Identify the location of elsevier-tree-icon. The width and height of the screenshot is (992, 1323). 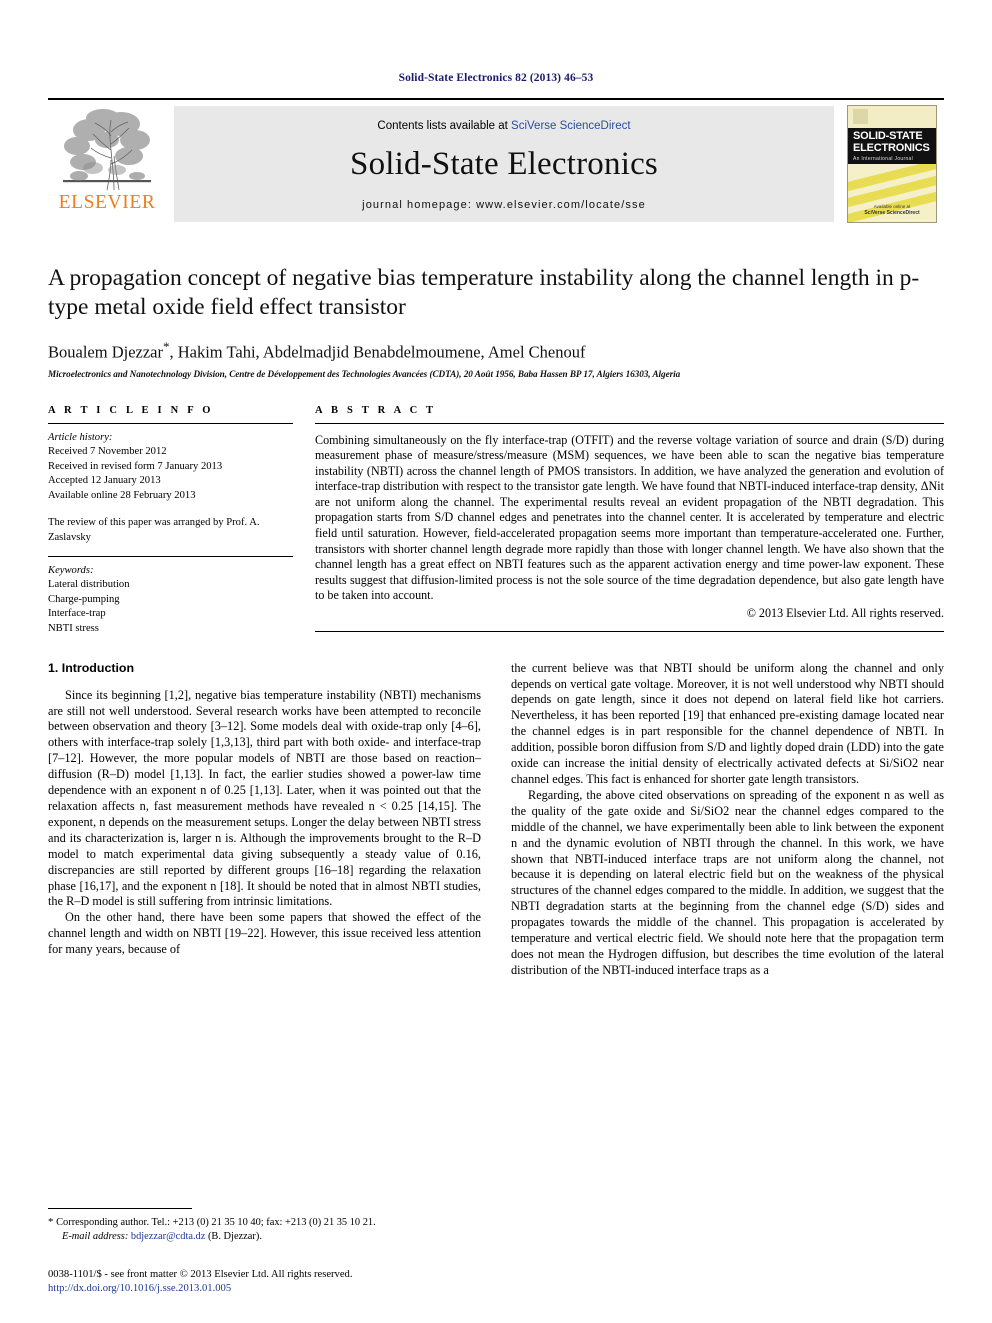
(107, 149).